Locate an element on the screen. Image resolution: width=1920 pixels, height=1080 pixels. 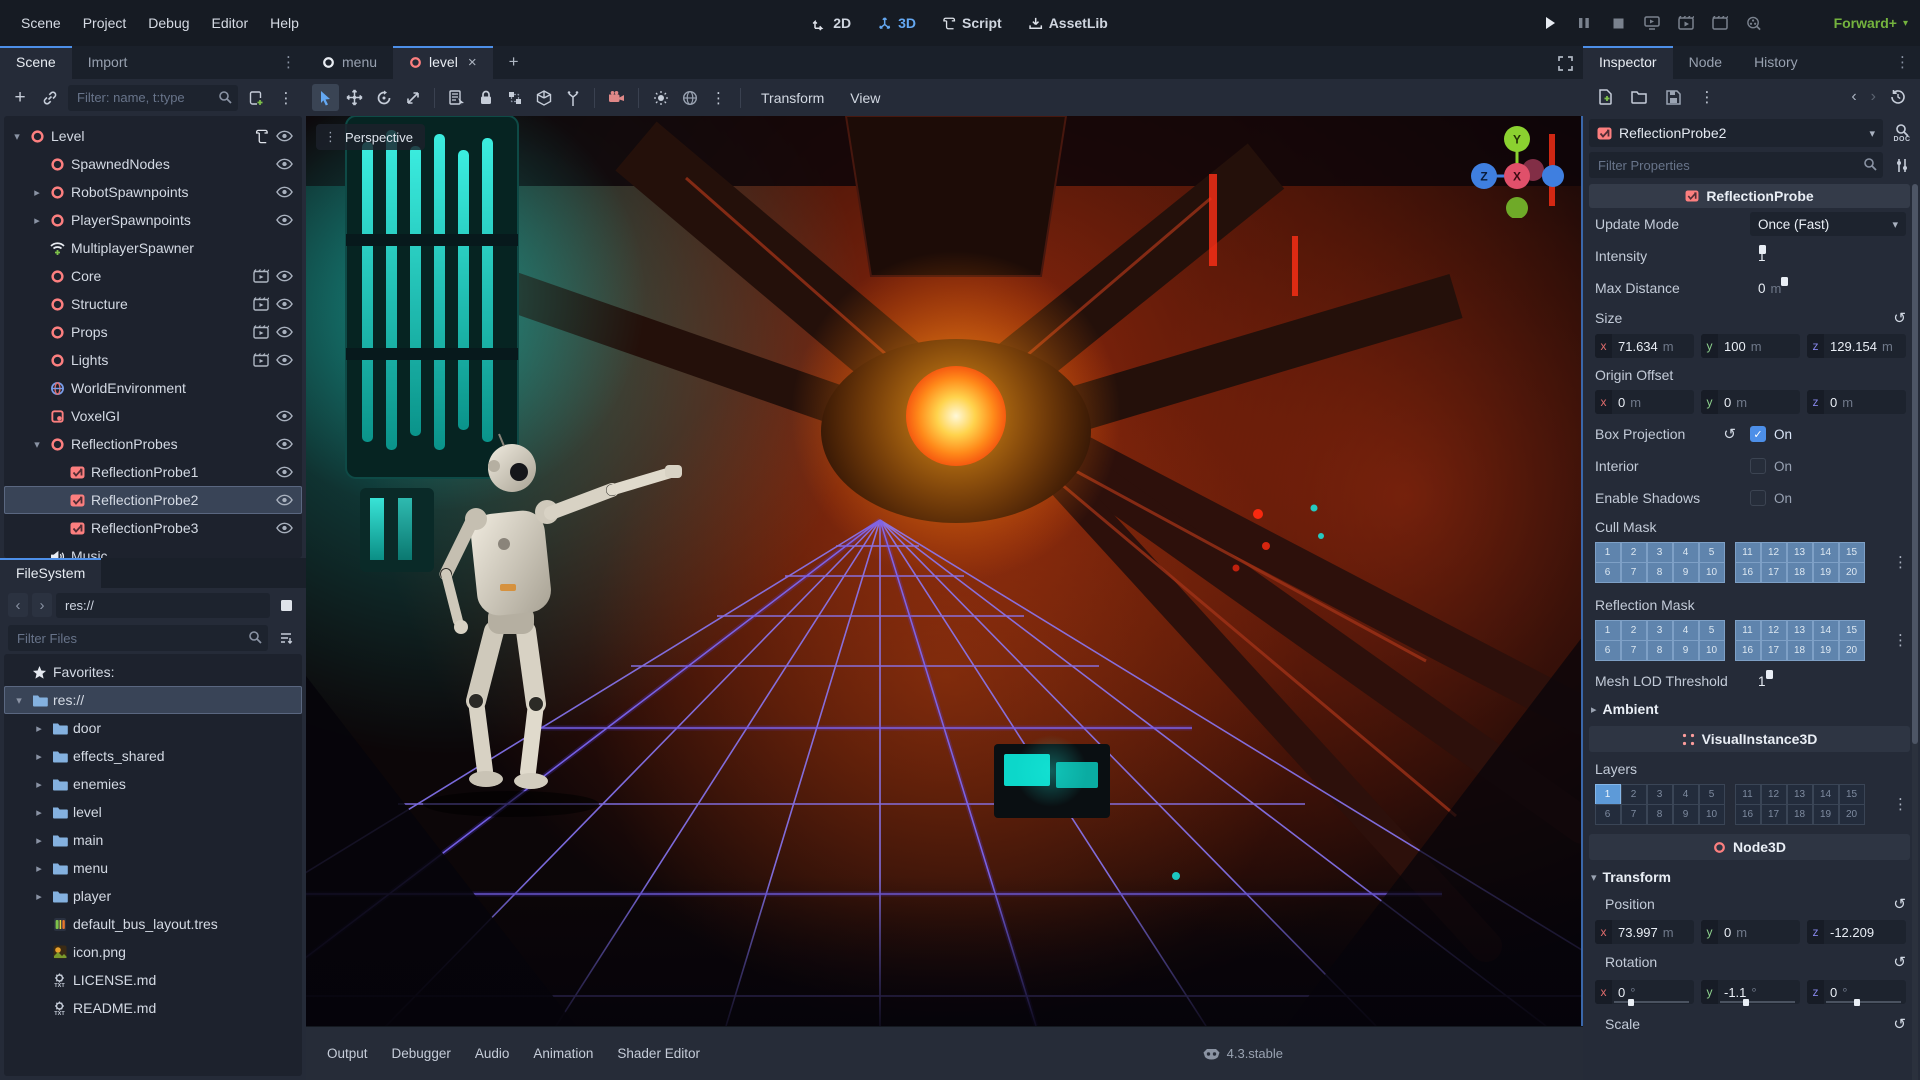
scene-tree-row: Lights is located at coordinates (153, 360).